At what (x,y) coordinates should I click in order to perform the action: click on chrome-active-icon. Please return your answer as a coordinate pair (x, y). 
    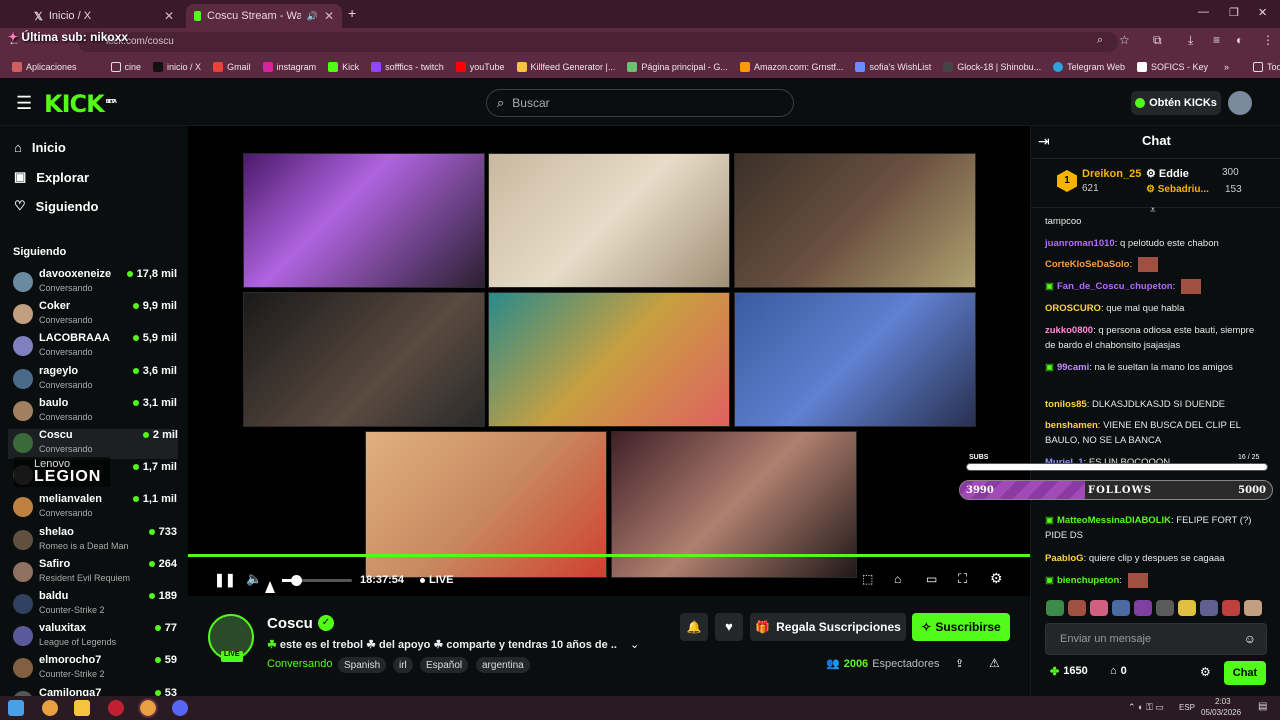
    Looking at the image, I should click on (148, 708).